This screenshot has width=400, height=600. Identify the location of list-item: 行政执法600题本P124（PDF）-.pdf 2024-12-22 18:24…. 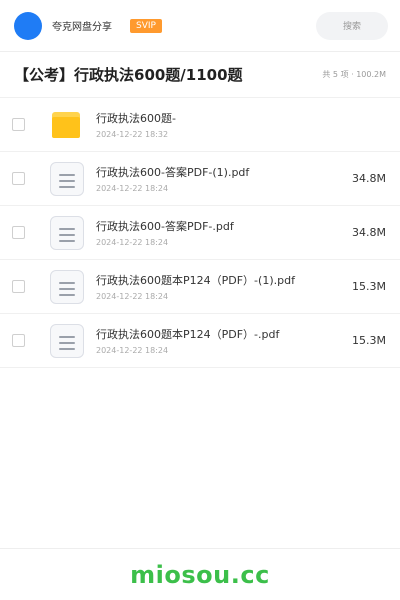
(200, 341).